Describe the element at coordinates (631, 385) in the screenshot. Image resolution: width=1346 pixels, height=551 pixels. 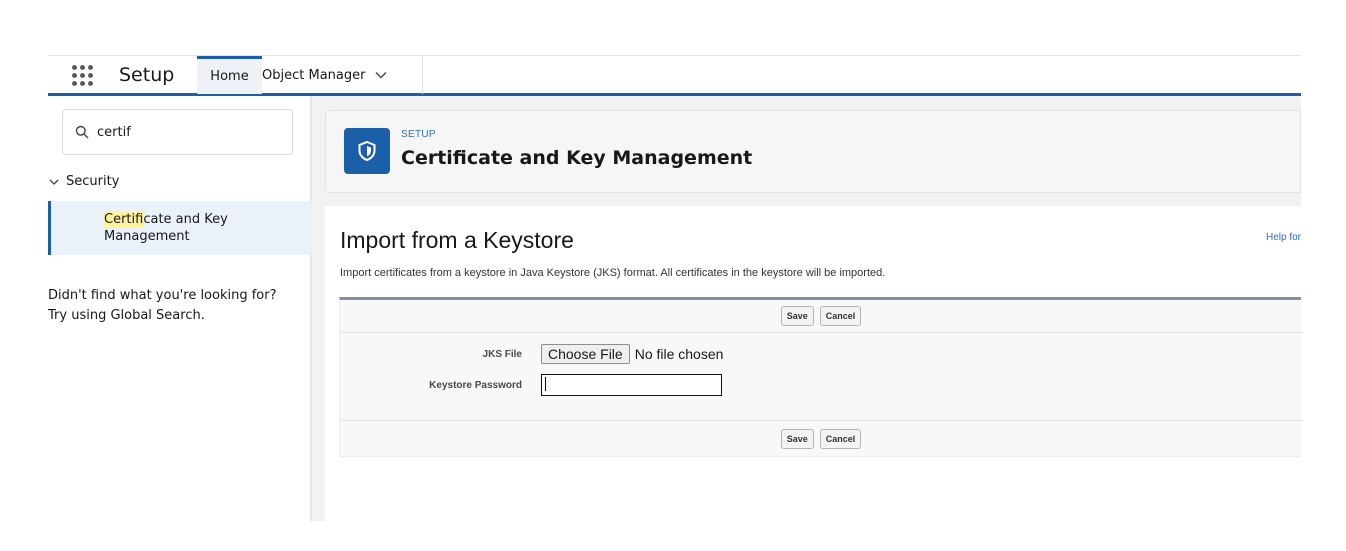
I see `keystore-password-input` at that location.